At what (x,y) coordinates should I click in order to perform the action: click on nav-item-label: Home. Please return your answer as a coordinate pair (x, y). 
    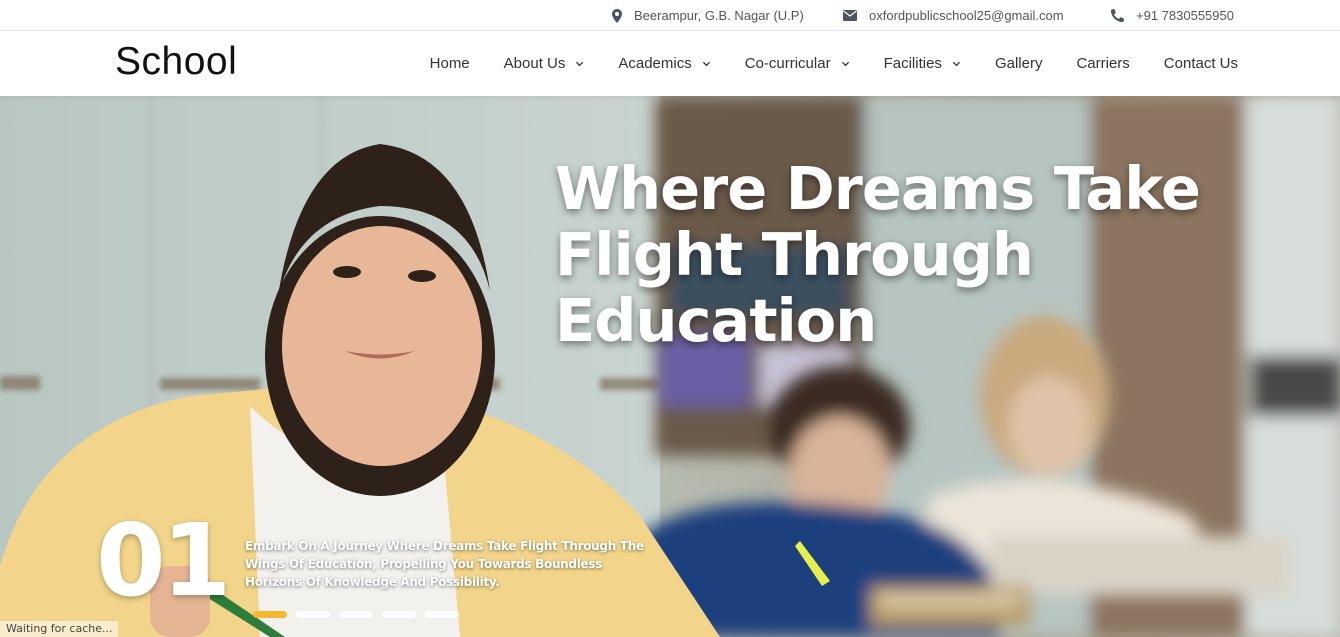
    Looking at the image, I should click on (450, 63).